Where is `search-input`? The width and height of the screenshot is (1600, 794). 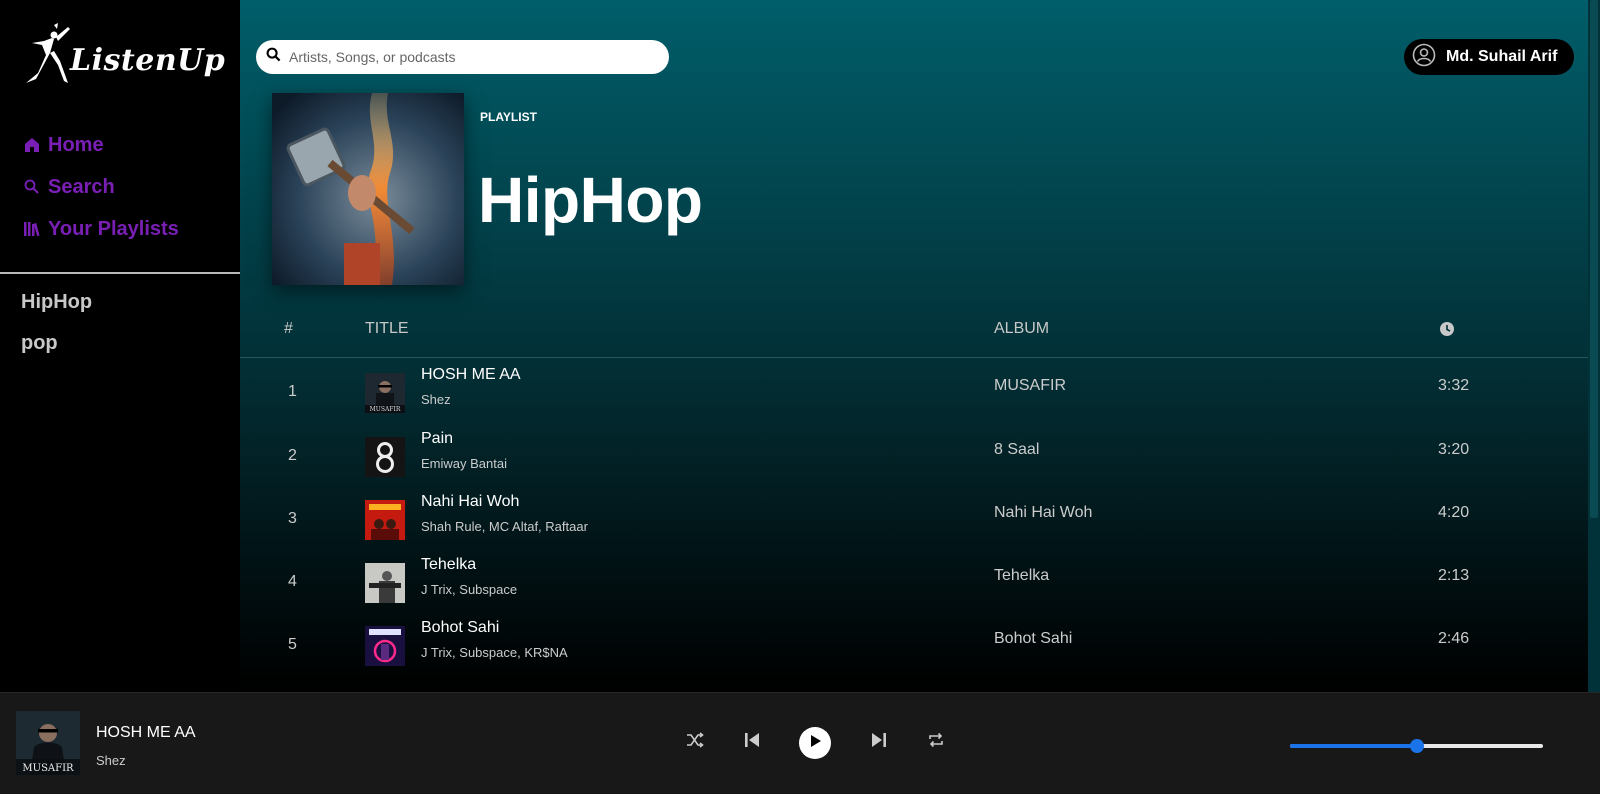
search-input is located at coordinates (469, 57).